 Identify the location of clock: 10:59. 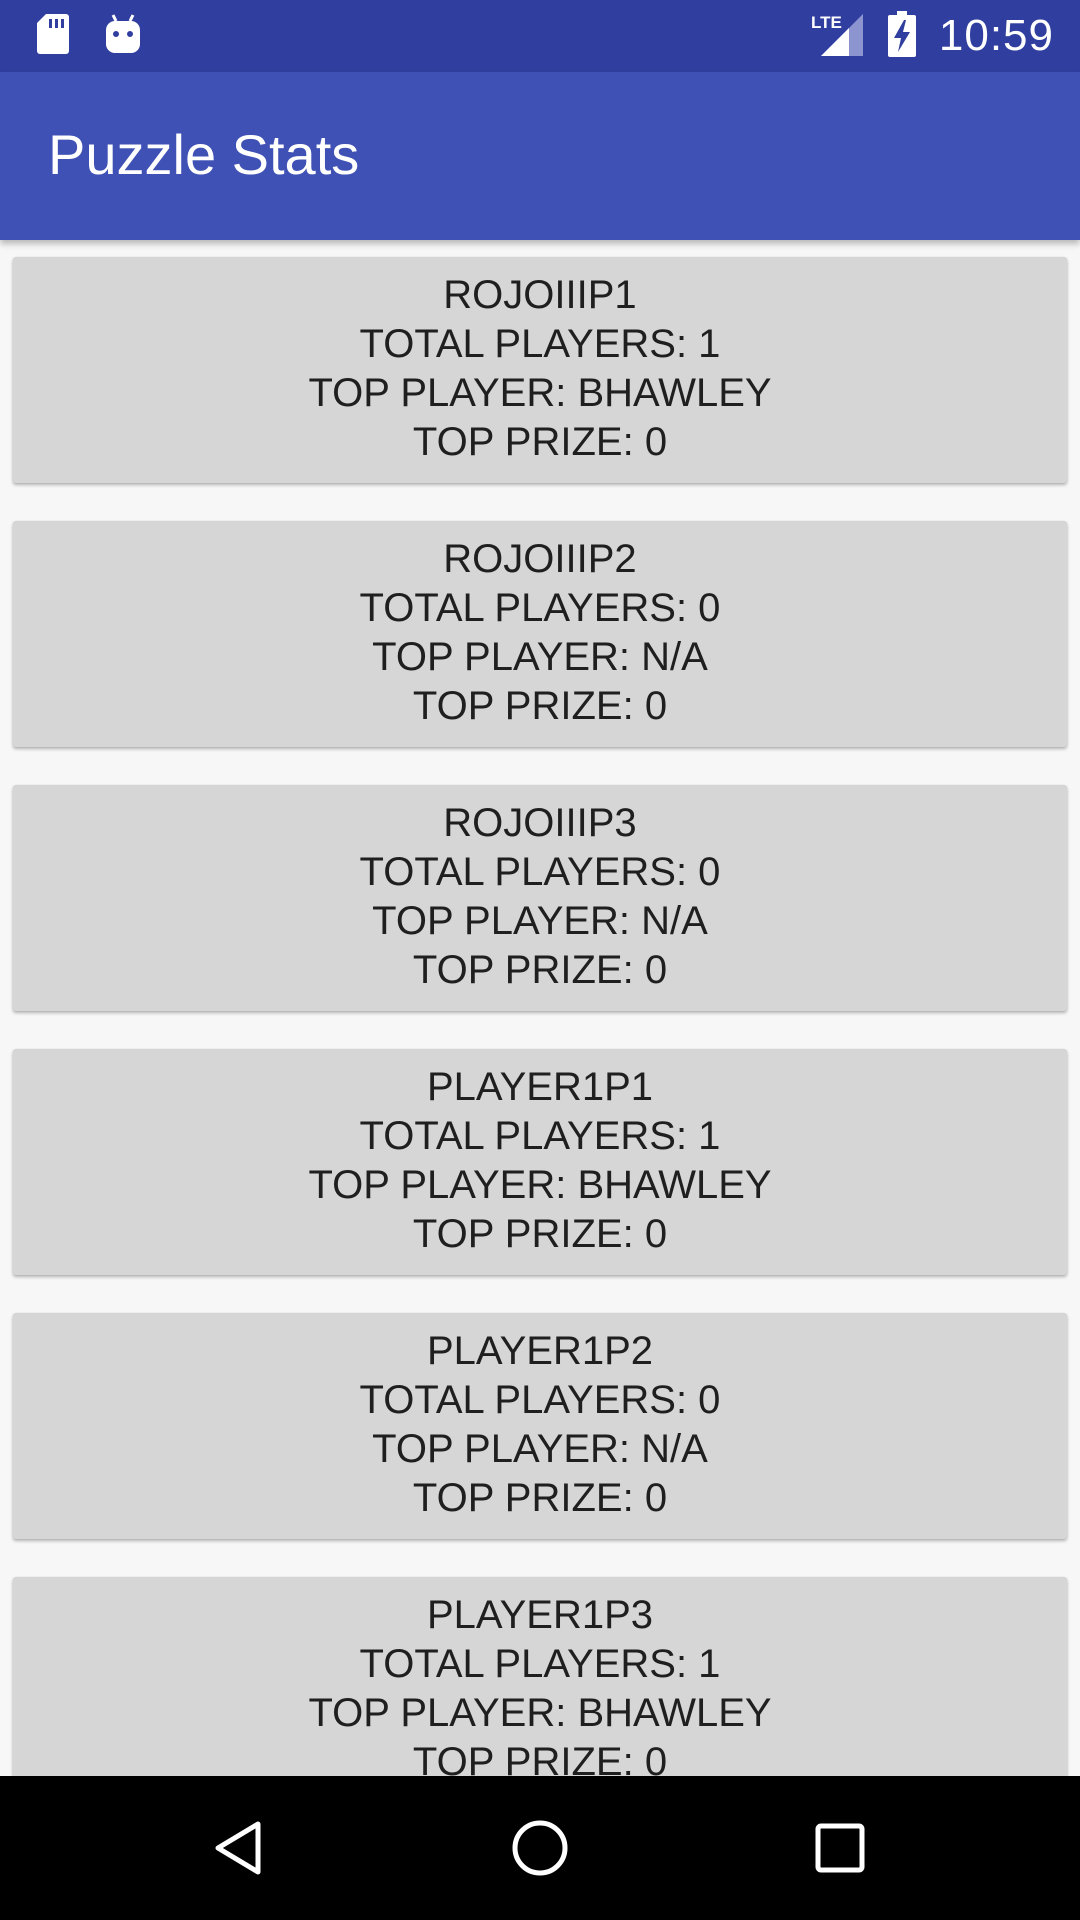
(996, 35).